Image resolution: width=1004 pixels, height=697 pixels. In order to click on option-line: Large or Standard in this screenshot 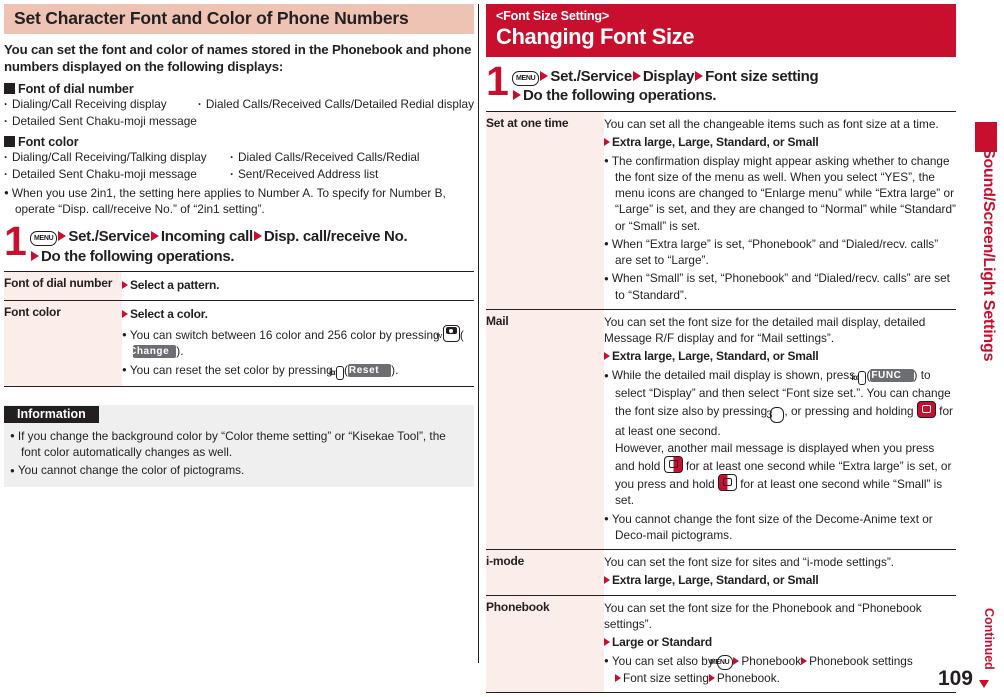, I will do `click(780, 642)`.